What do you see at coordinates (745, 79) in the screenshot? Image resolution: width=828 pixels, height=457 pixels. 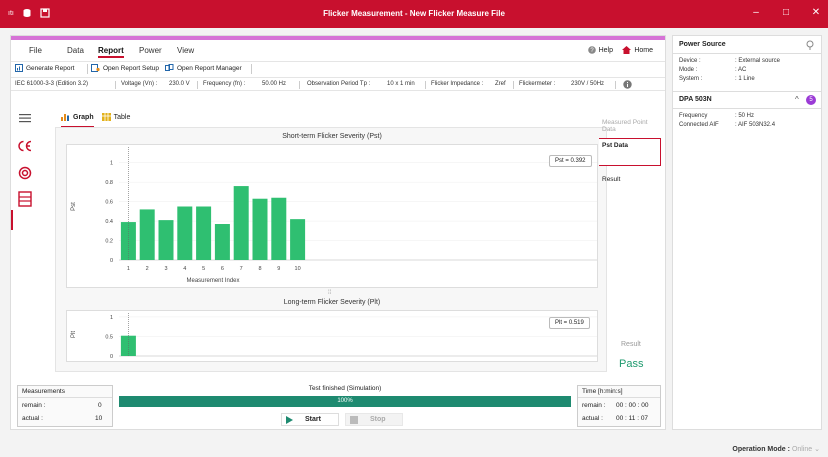 I see `system-value: : 1 Line` at bounding box center [745, 79].